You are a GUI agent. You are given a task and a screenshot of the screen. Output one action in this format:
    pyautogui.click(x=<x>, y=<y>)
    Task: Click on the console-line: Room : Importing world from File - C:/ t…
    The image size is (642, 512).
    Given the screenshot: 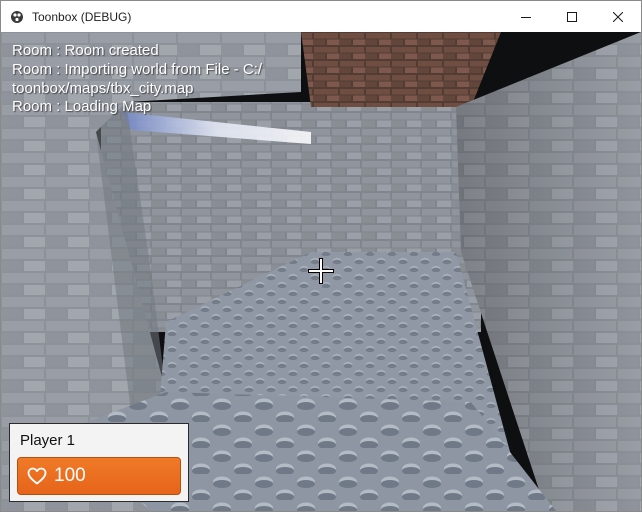 What is the action you would take?
    pyautogui.click(x=137, y=78)
    